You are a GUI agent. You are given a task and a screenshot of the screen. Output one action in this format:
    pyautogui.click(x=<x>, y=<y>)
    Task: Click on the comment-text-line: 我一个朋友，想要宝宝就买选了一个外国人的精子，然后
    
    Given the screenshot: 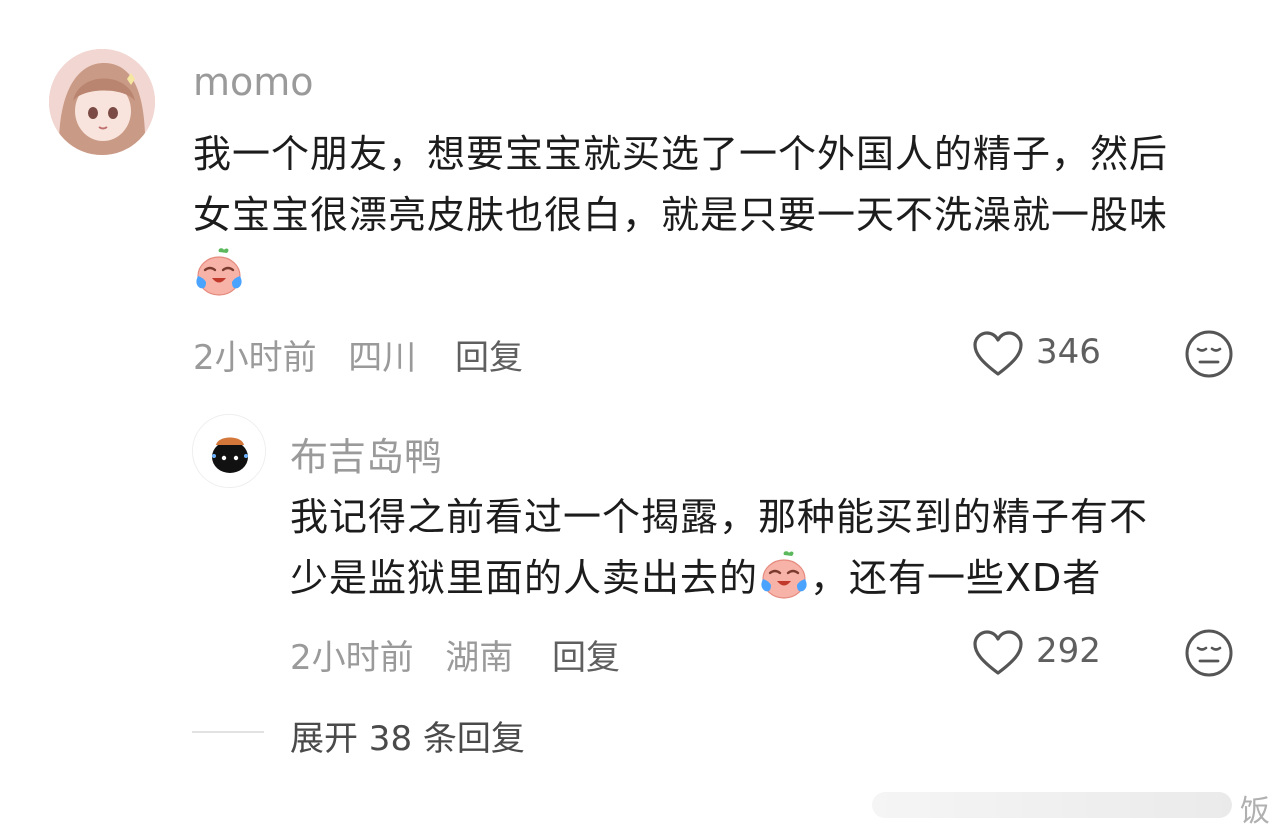 What is the action you would take?
    pyautogui.click(x=681, y=154)
    